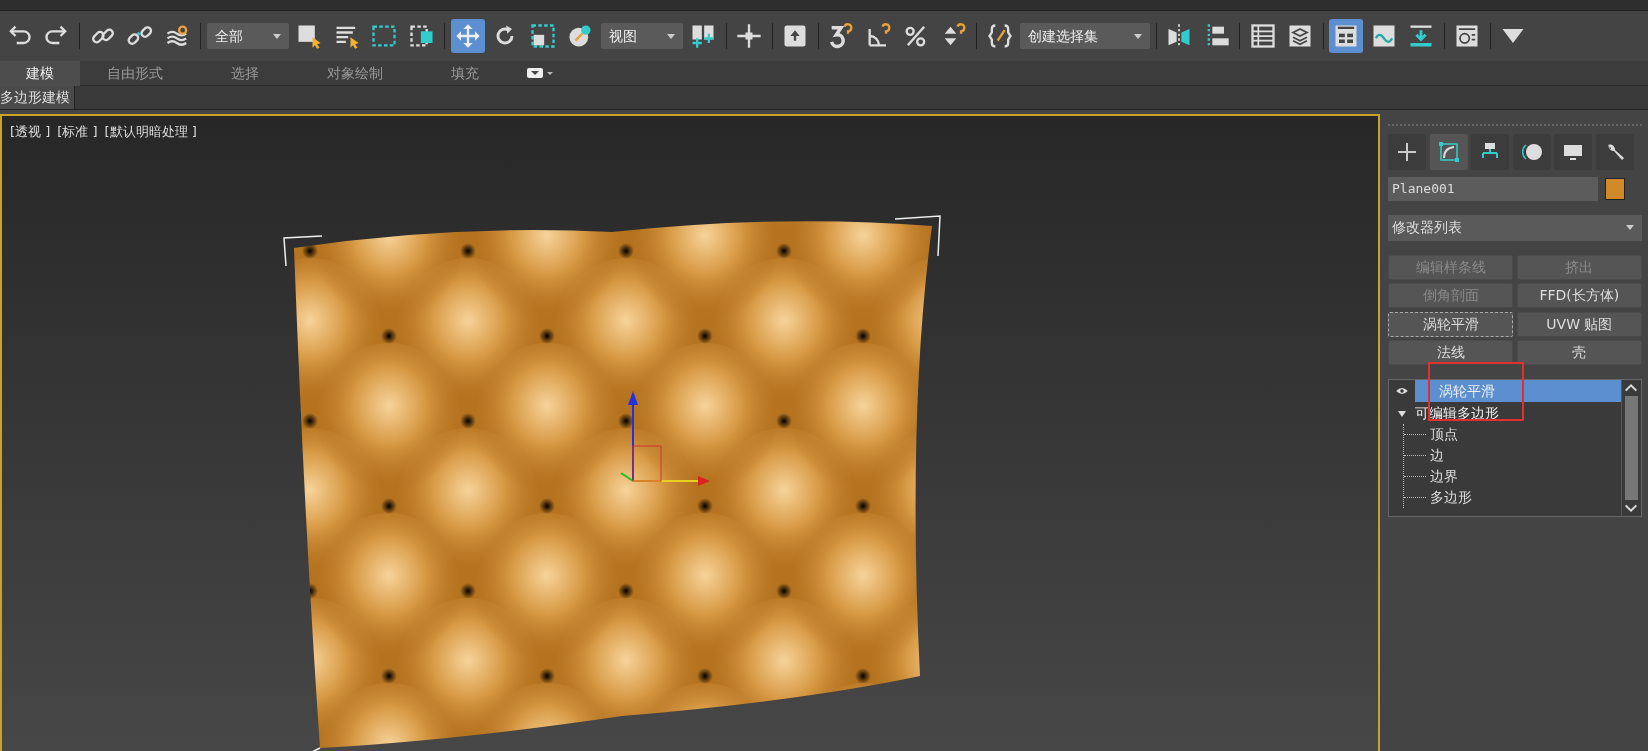  I want to click on sub-object-item: 顶点, so click(1444, 434).